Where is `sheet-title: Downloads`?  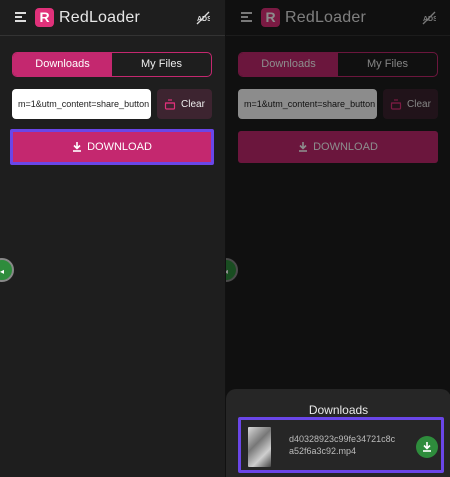
sheet-title: Downloads is located at coordinates (338, 410).